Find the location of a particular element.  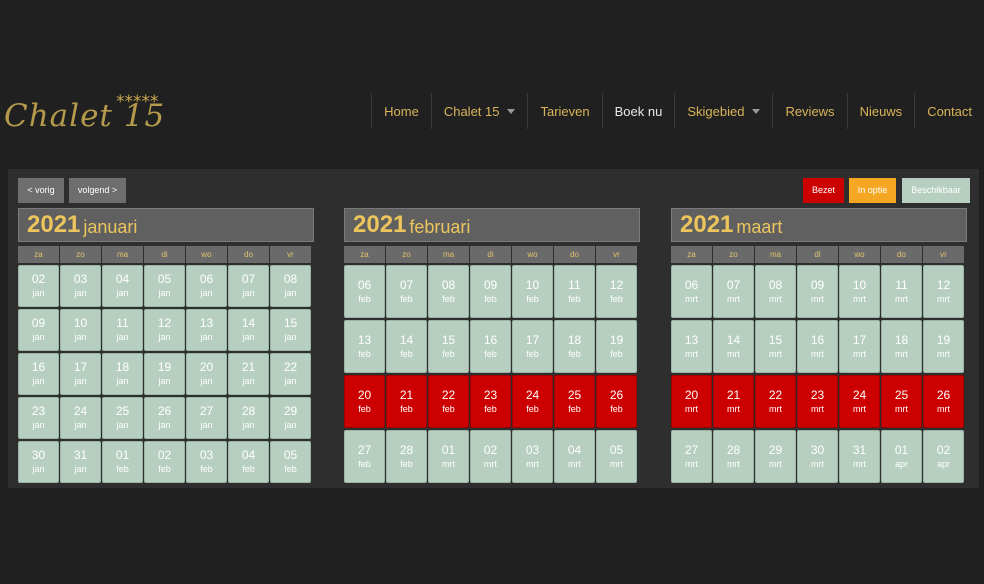

nav-boek-nu: Boek nu is located at coordinates (638, 111).